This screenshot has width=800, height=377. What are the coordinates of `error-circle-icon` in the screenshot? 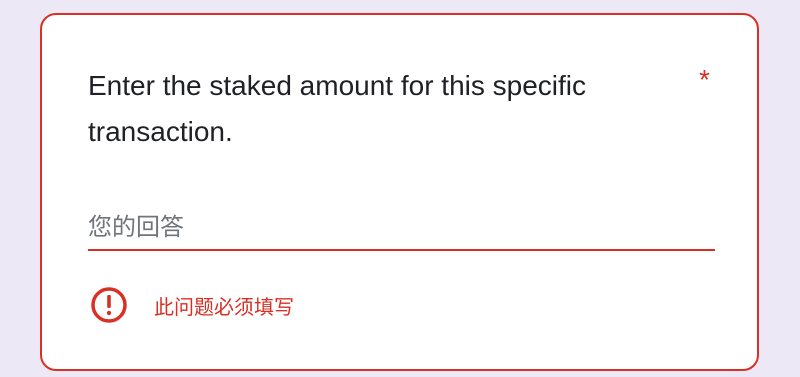 It's located at (109, 305).